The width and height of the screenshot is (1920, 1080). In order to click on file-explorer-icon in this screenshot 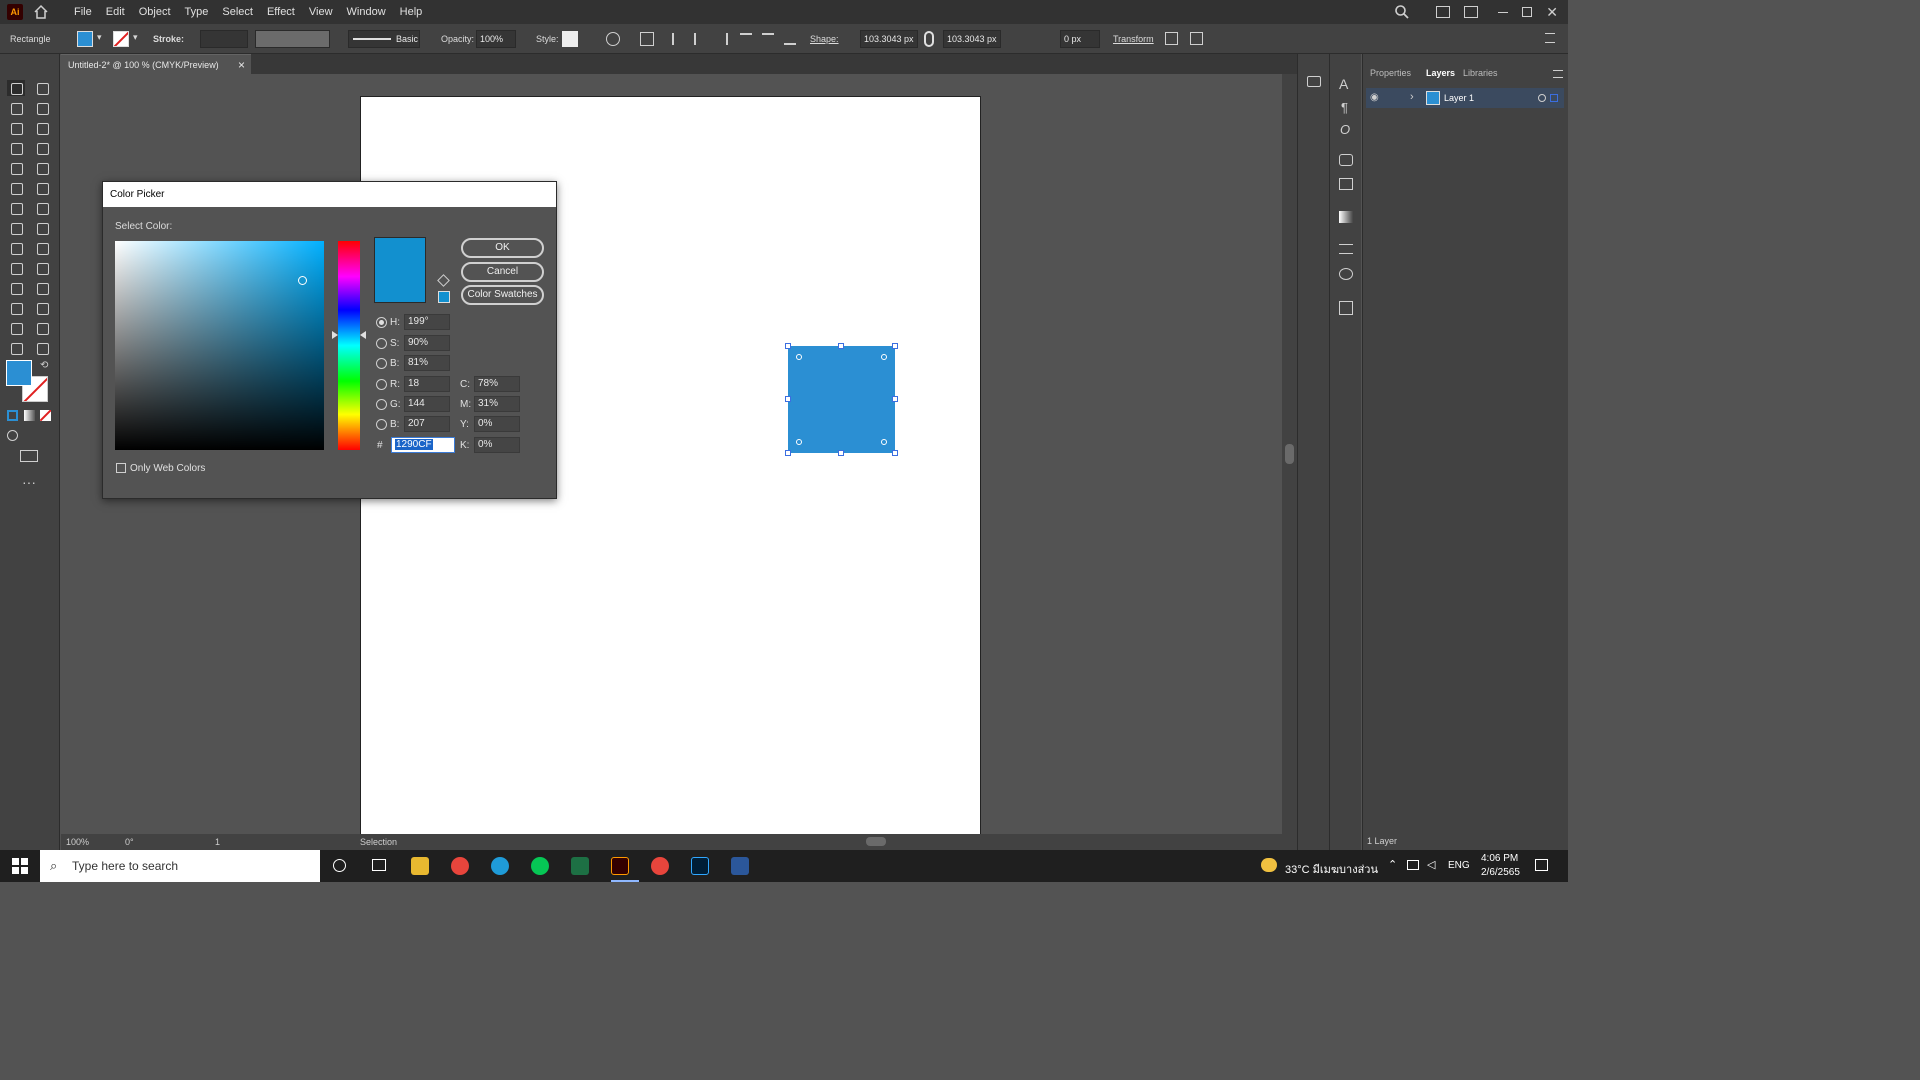, I will do `click(420, 866)`.